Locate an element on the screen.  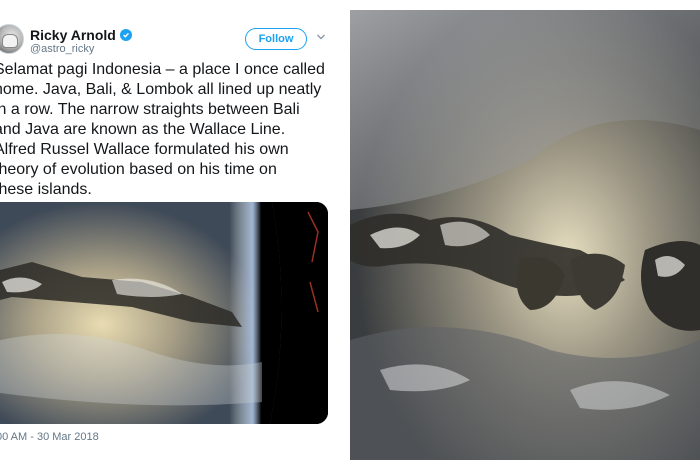
author-name-row: Ricky Arnold is located at coordinates (81, 35).